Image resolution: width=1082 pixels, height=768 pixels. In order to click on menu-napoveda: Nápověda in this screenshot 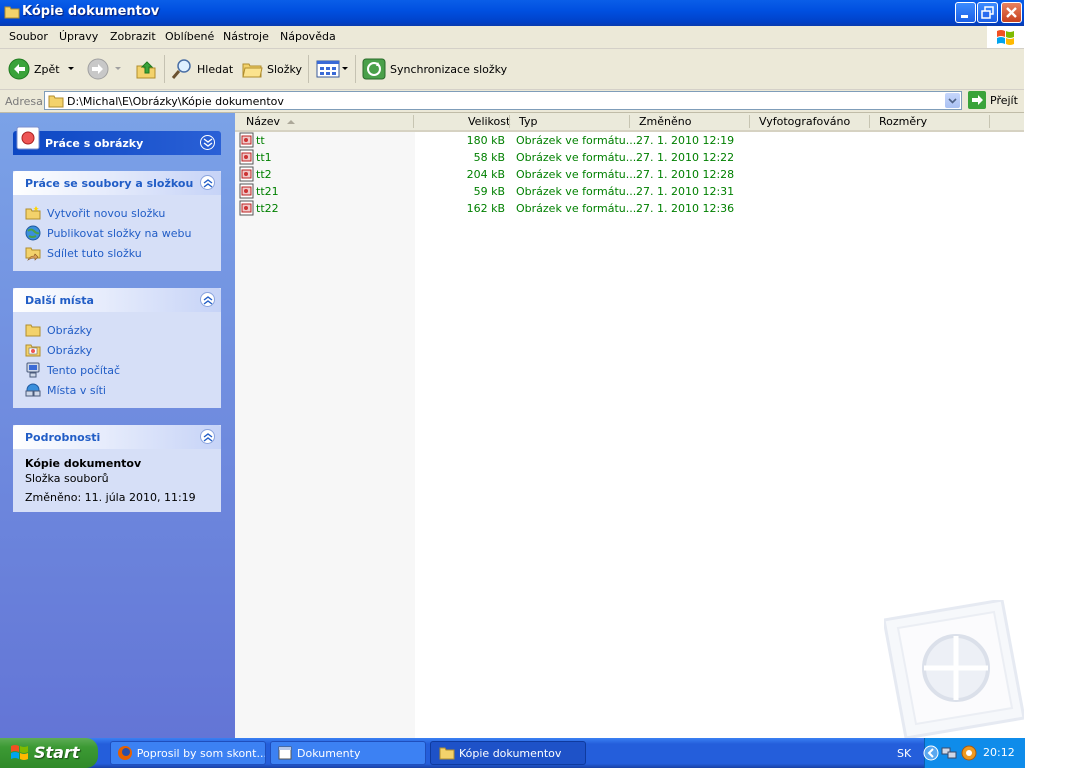, I will do `click(308, 36)`.